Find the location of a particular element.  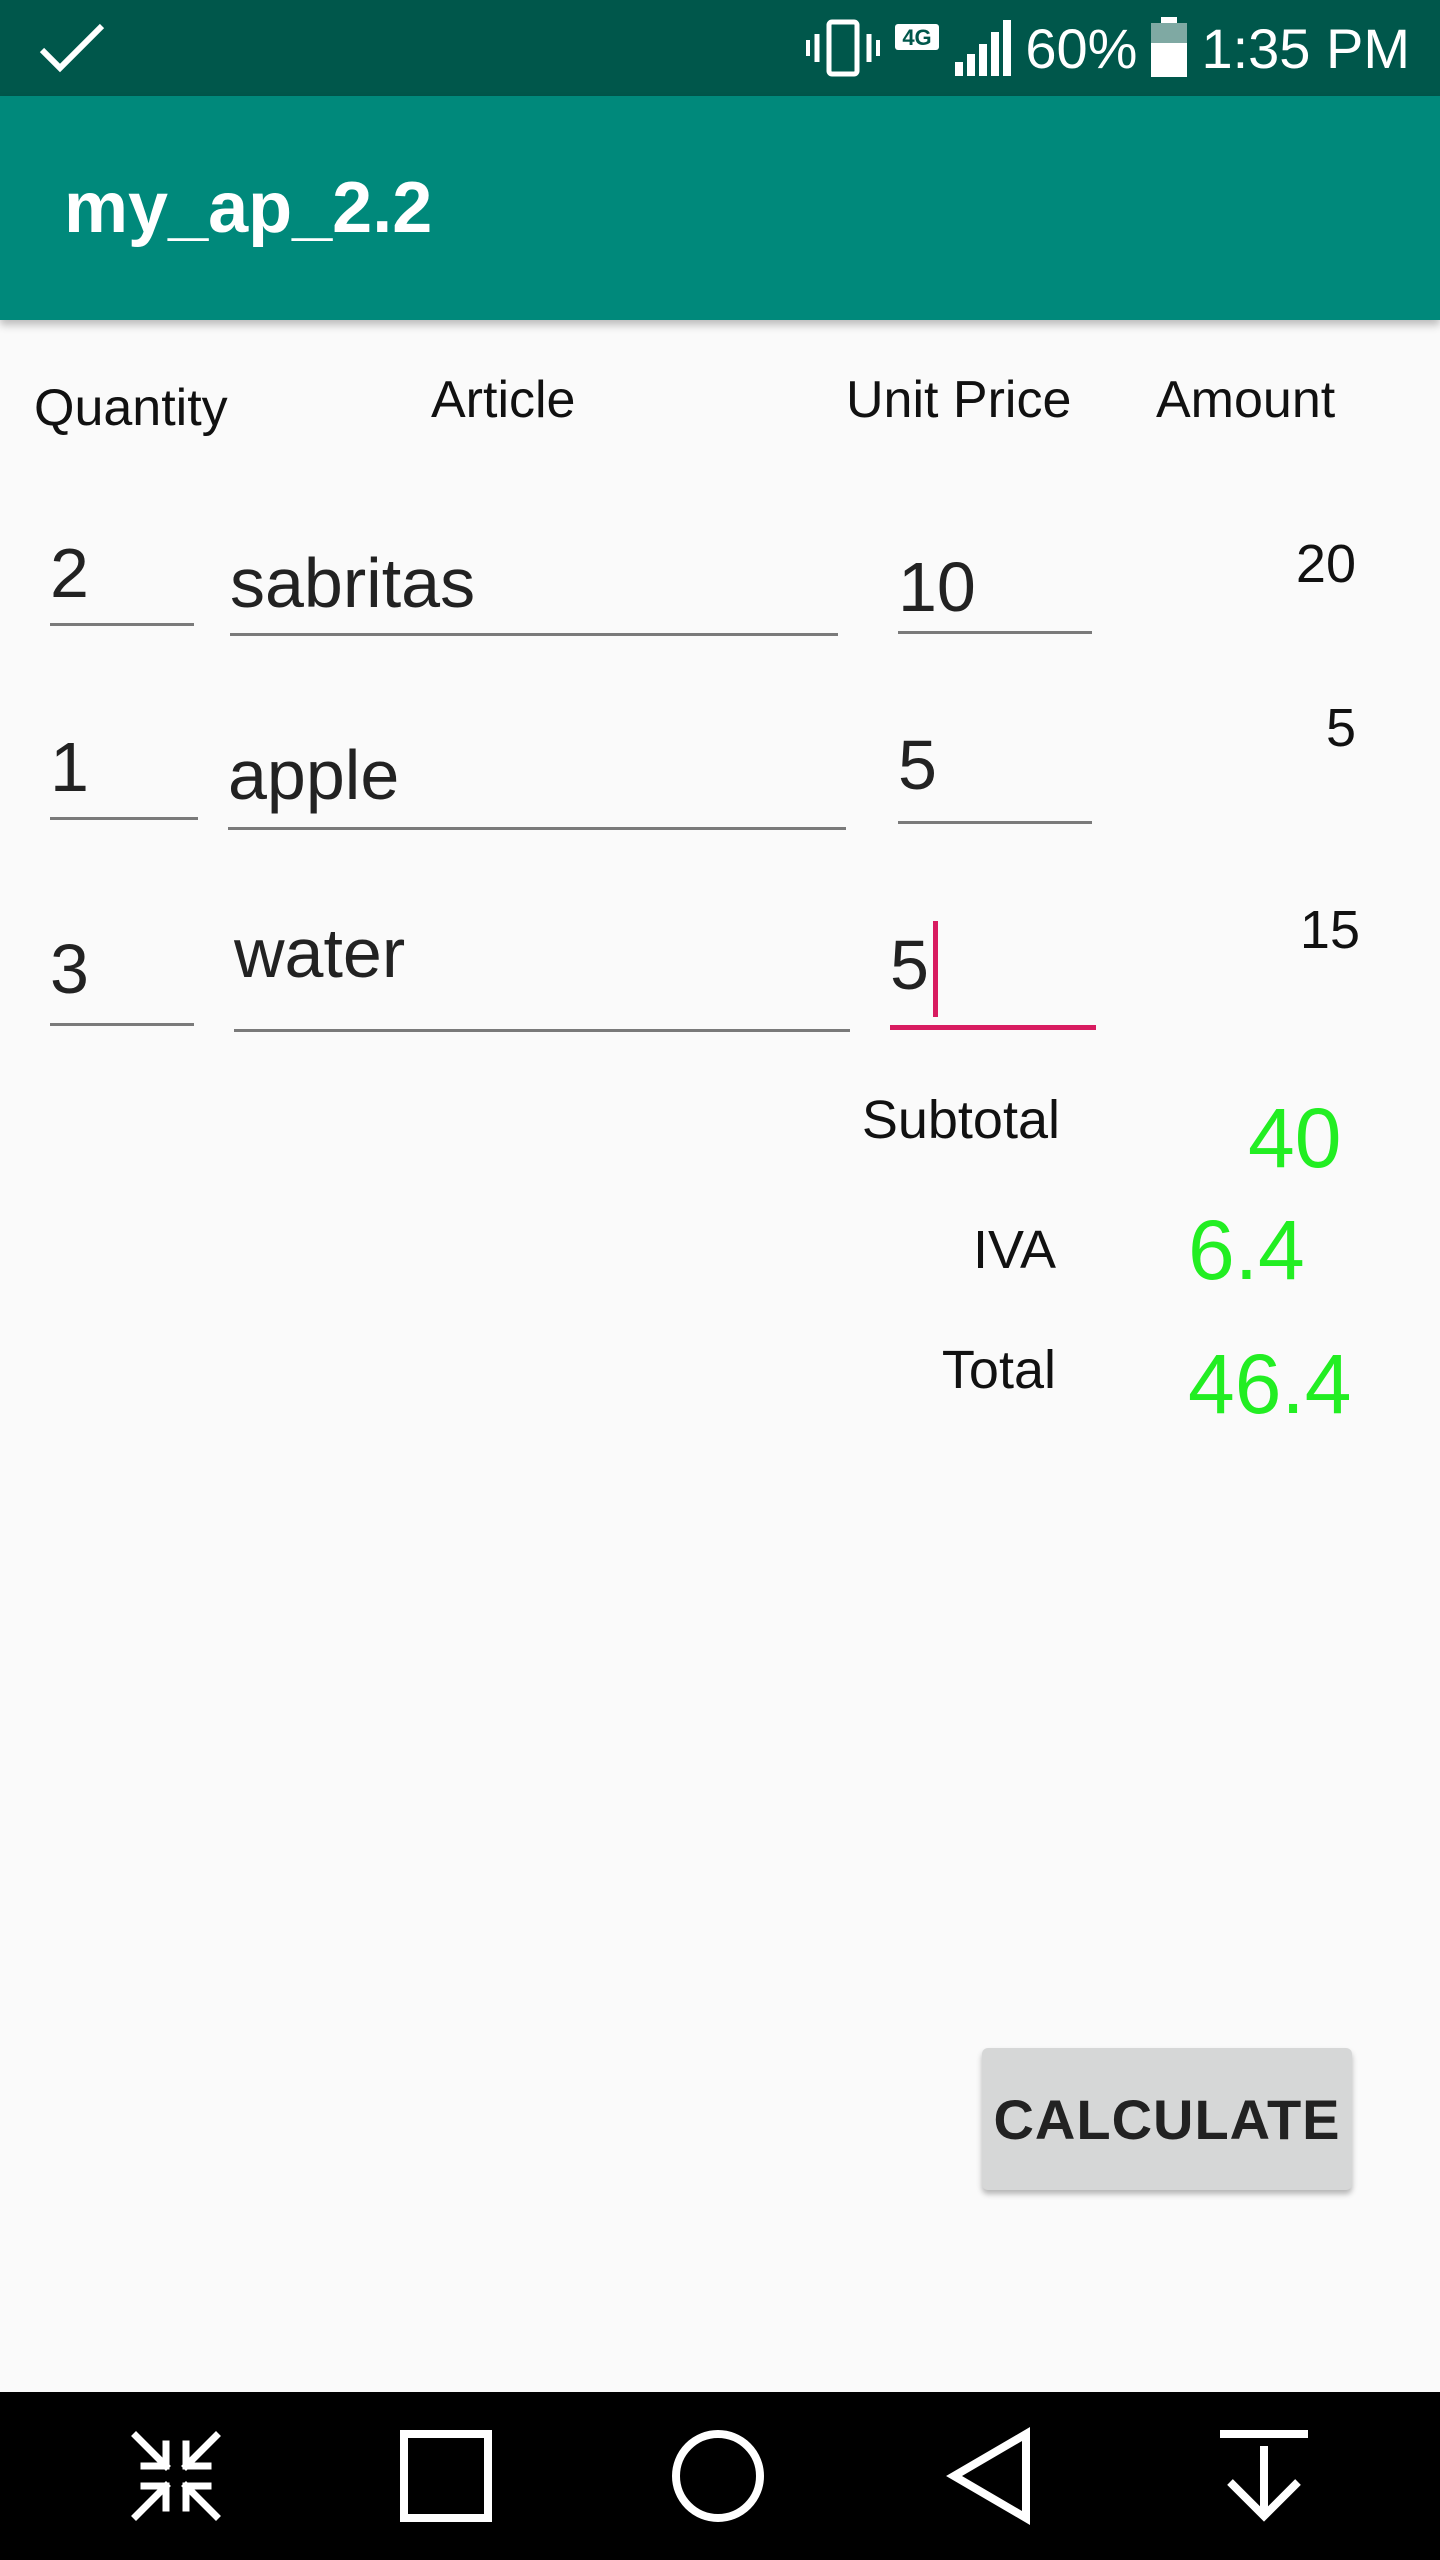

check-icon is located at coordinates (72, 48).